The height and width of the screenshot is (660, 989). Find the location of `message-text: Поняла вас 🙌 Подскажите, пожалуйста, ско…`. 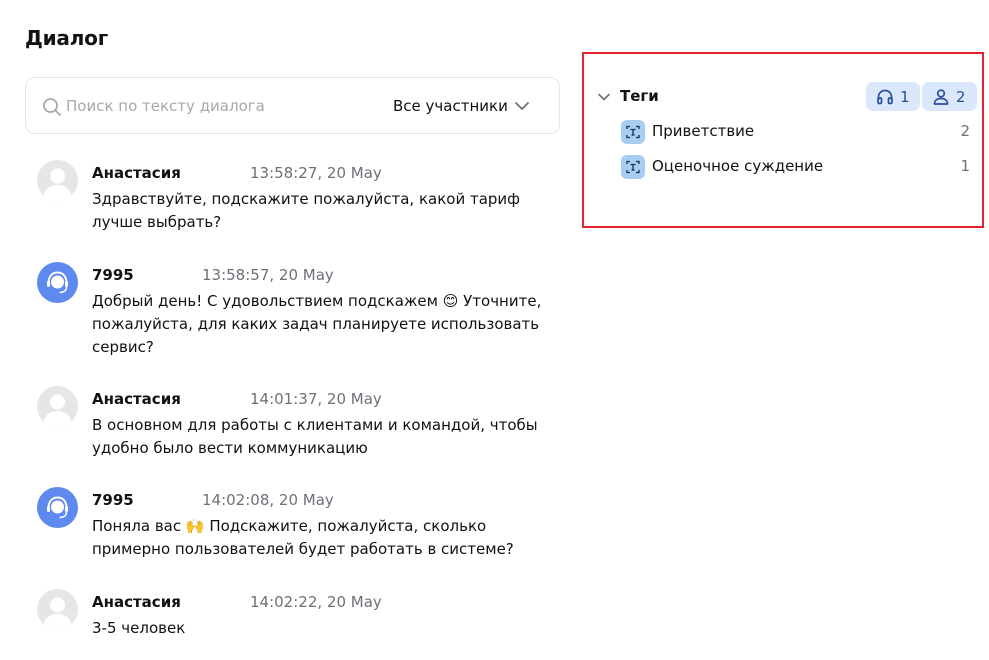

message-text: Поняла вас 🙌 Подскажите, пожалуйста, ско… is located at coordinates (303, 537).